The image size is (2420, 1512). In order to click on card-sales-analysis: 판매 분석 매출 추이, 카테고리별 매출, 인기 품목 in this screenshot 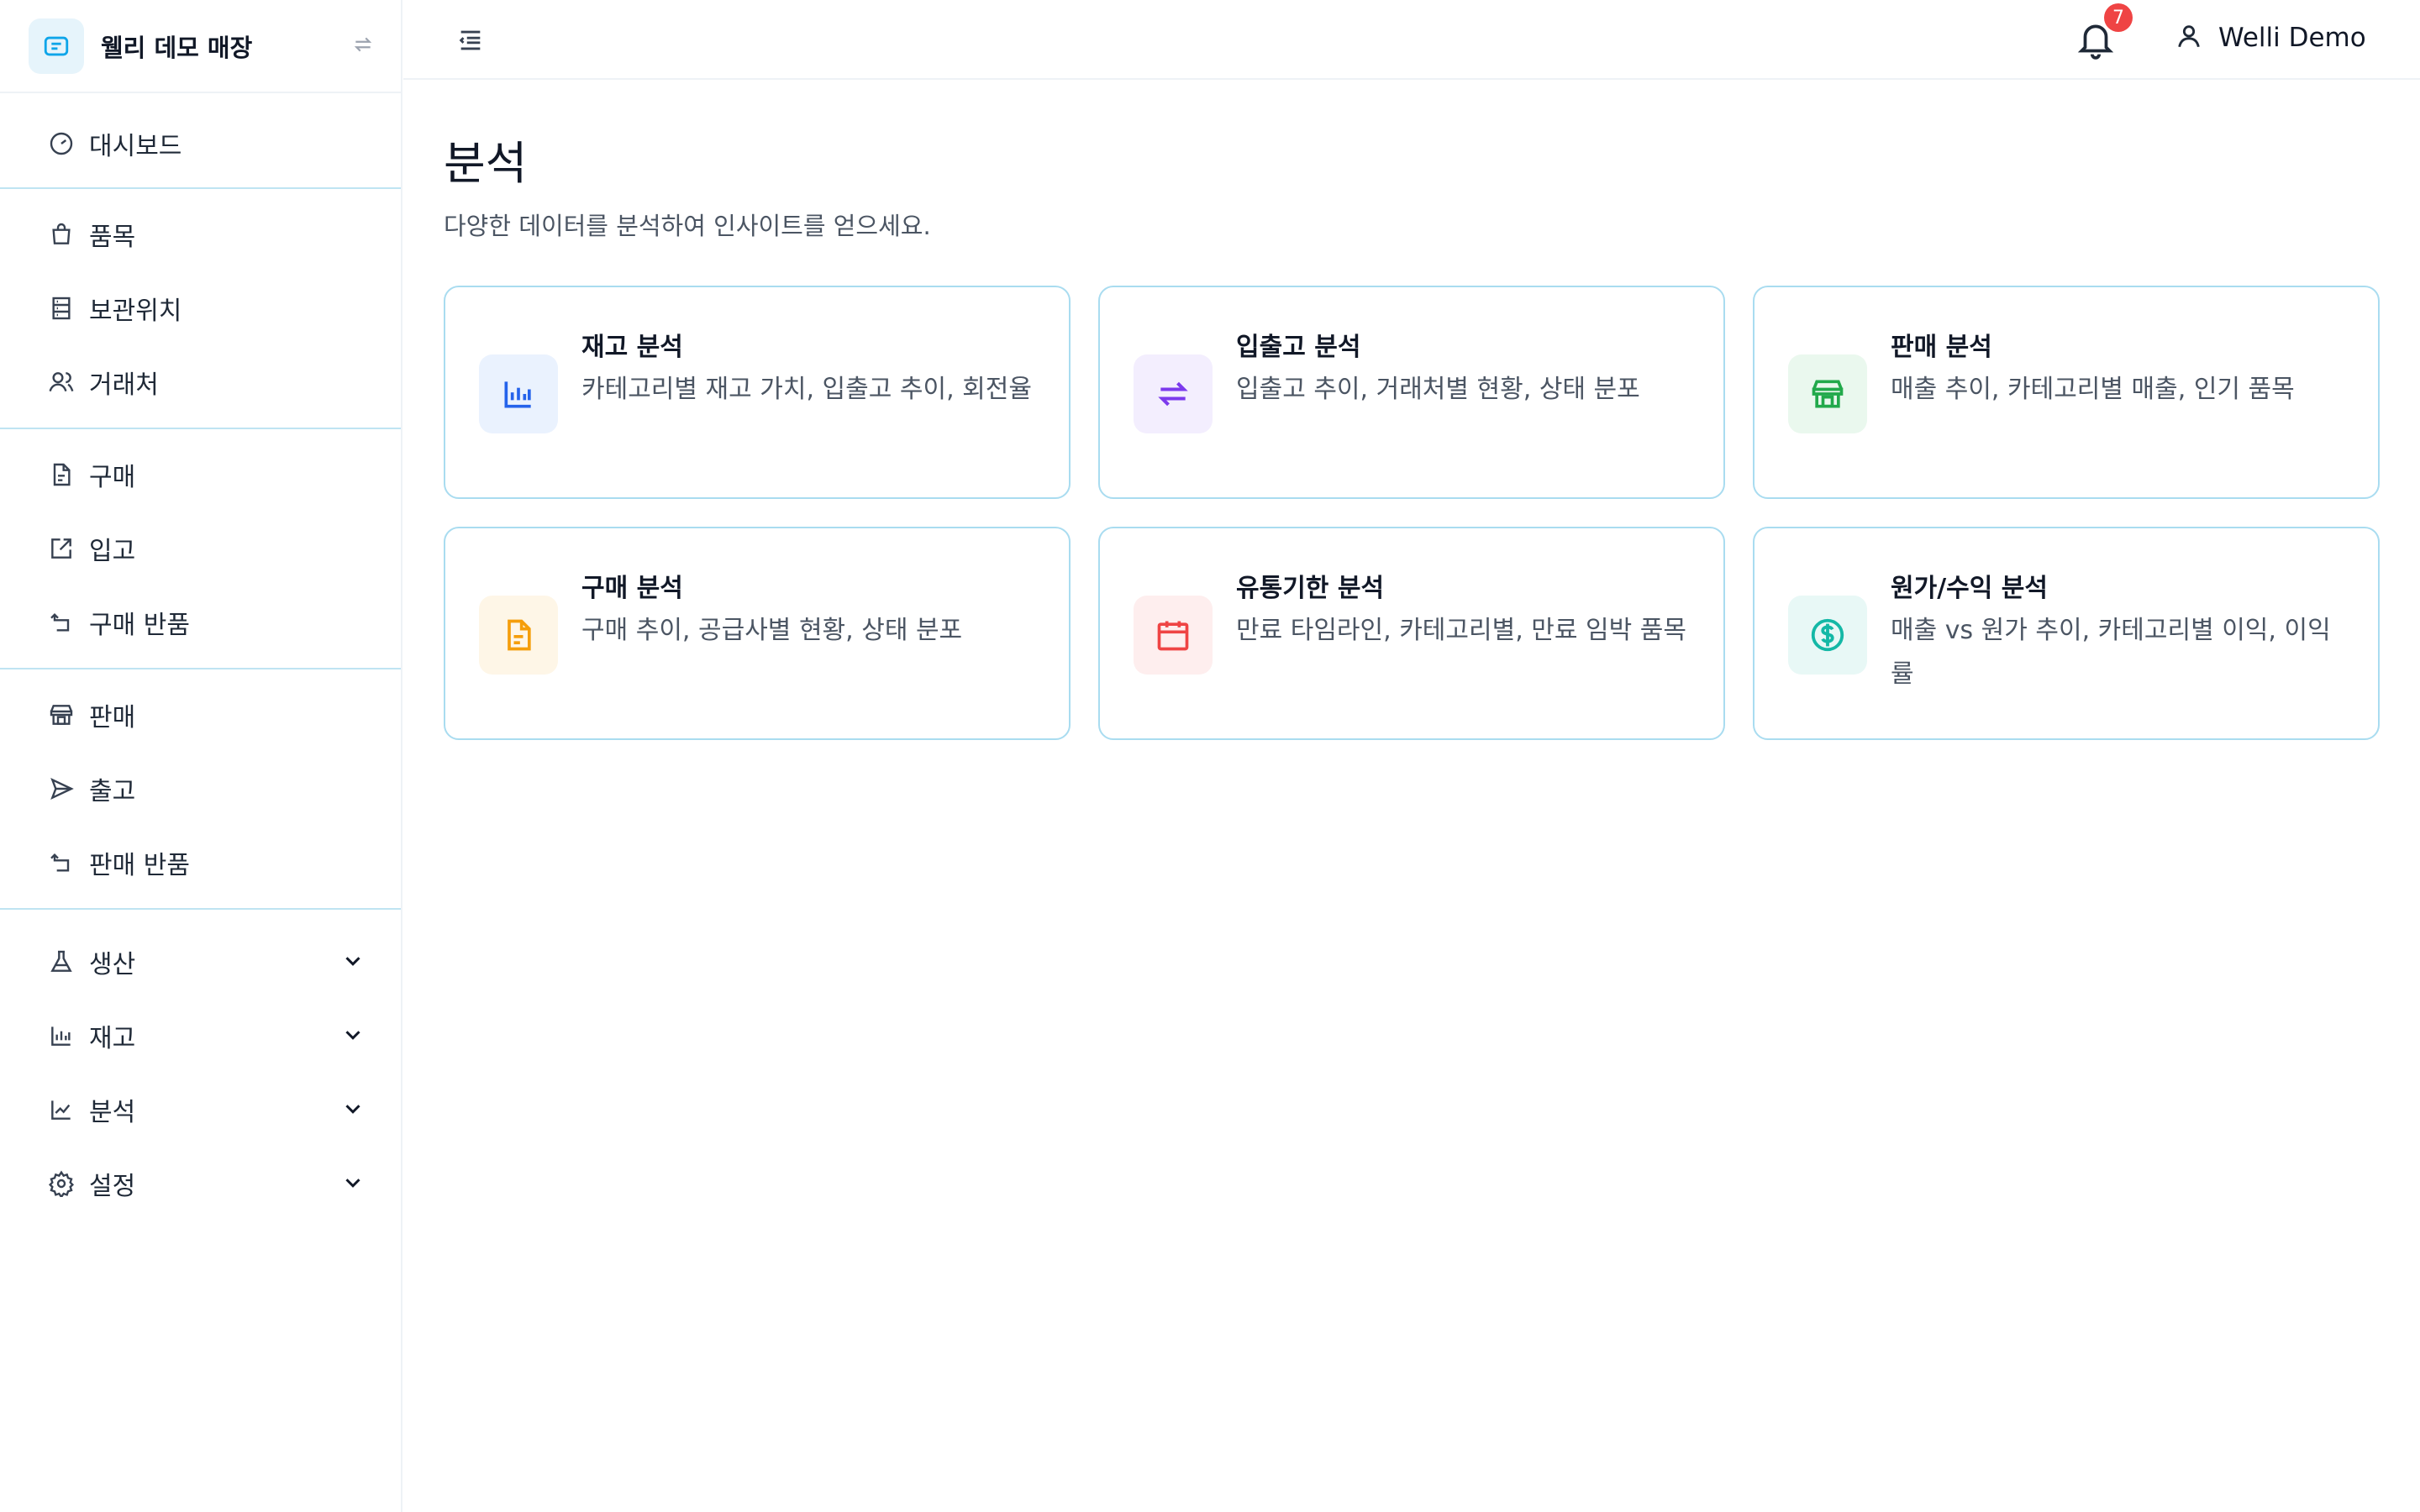, I will do `click(2066, 392)`.